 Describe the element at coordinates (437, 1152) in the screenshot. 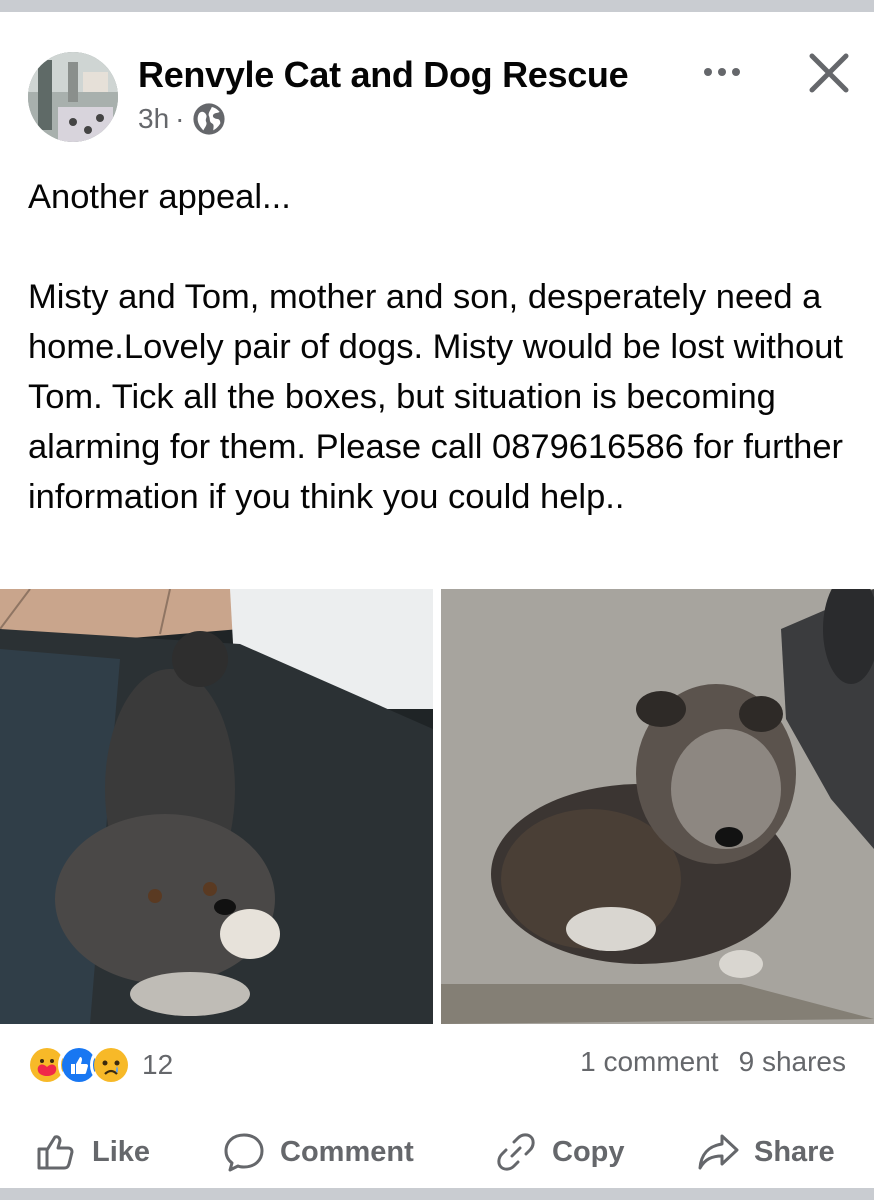

I see `post-actions-bar: Like Comment Copy Share` at that location.